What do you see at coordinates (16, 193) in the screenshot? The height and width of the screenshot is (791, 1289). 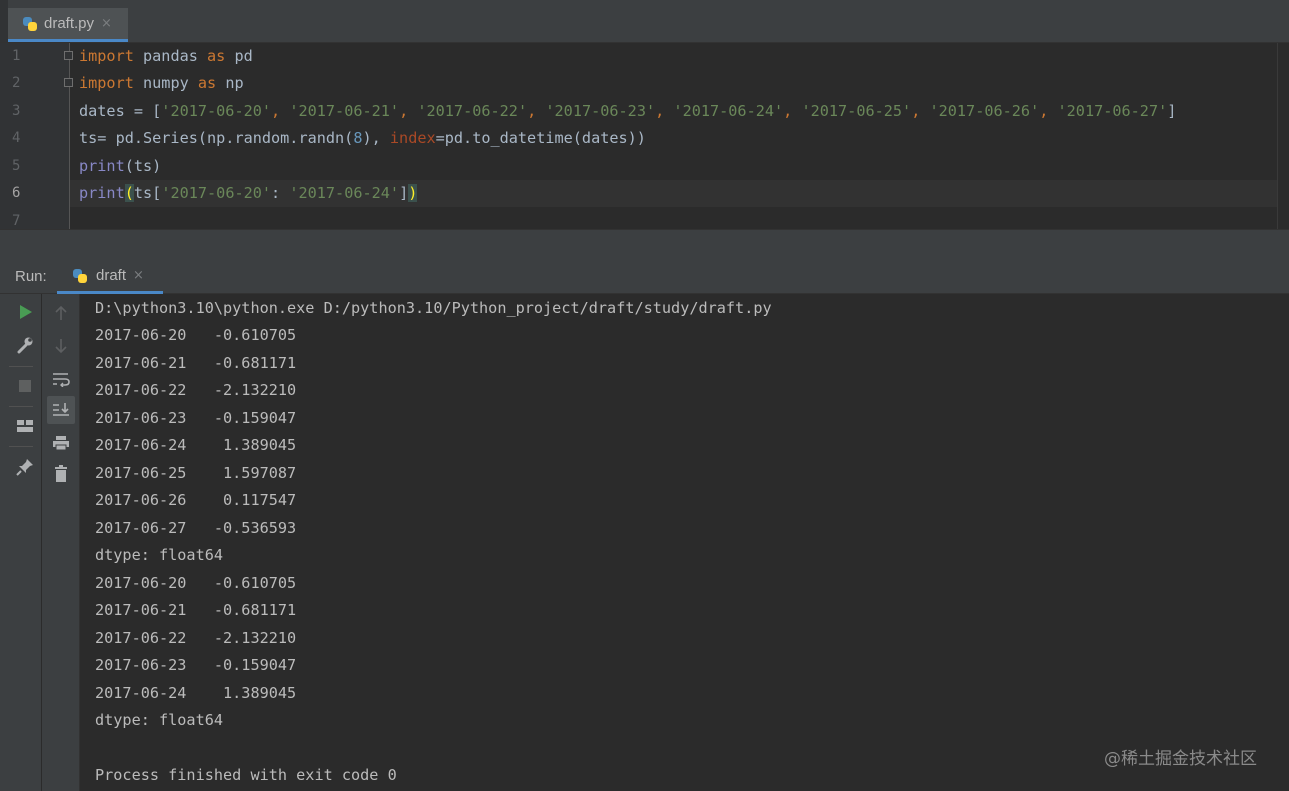 I see `line-number-current: 6` at bounding box center [16, 193].